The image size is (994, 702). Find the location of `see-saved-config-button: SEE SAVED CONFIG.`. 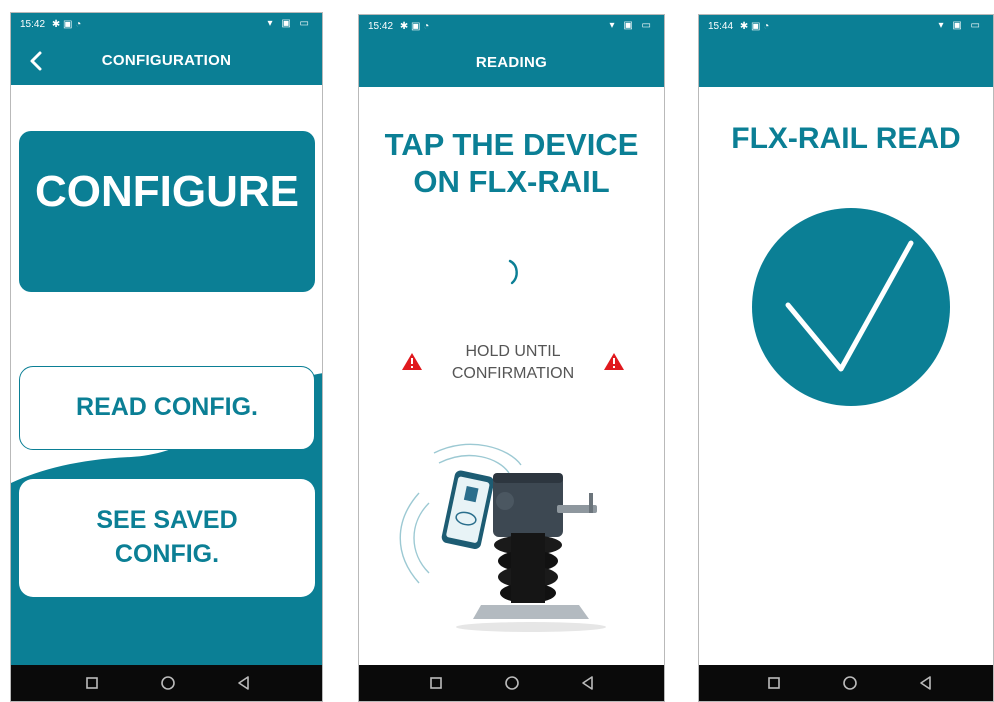

see-saved-config-button: SEE SAVED CONFIG. is located at coordinates (167, 538).